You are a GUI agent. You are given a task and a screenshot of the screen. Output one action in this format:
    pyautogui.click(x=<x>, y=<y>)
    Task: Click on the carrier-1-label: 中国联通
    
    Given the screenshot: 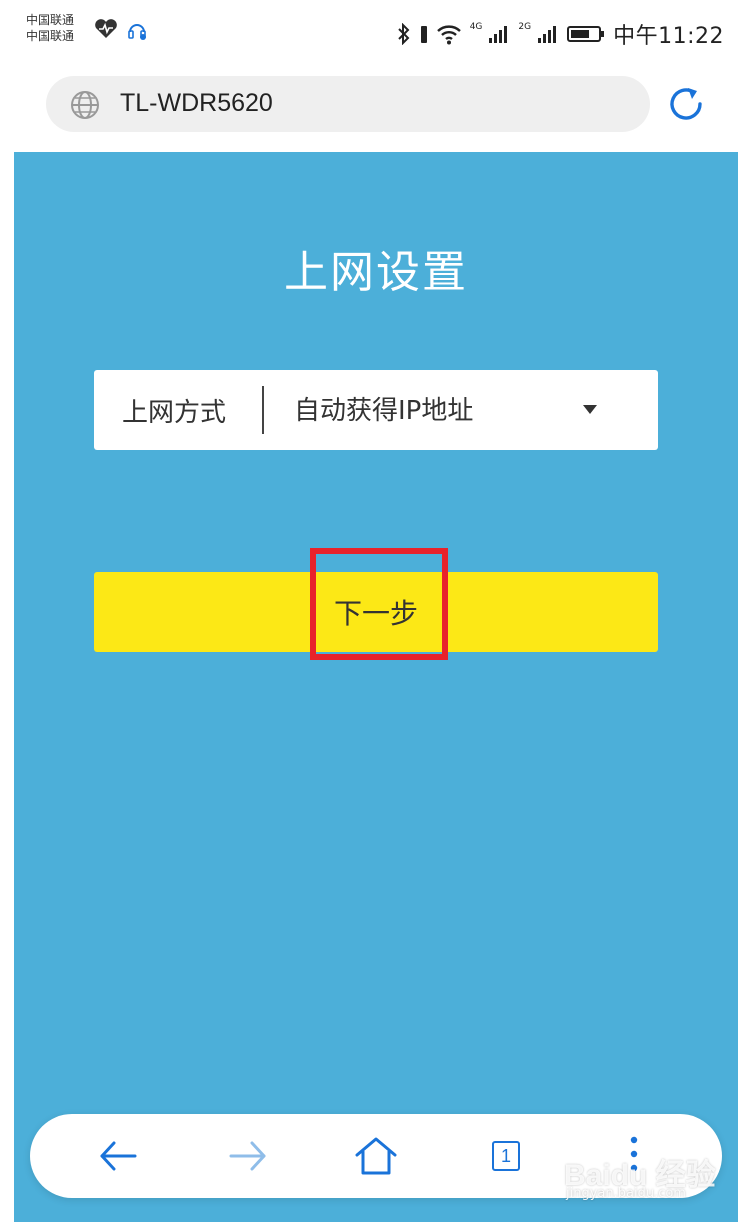 What is the action you would take?
    pyautogui.click(x=50, y=20)
    